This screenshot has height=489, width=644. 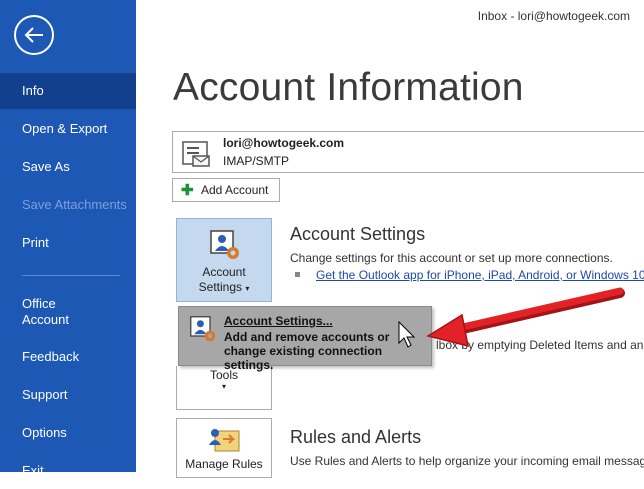 I want to click on tools-tile: Tools ▾, so click(x=224, y=388).